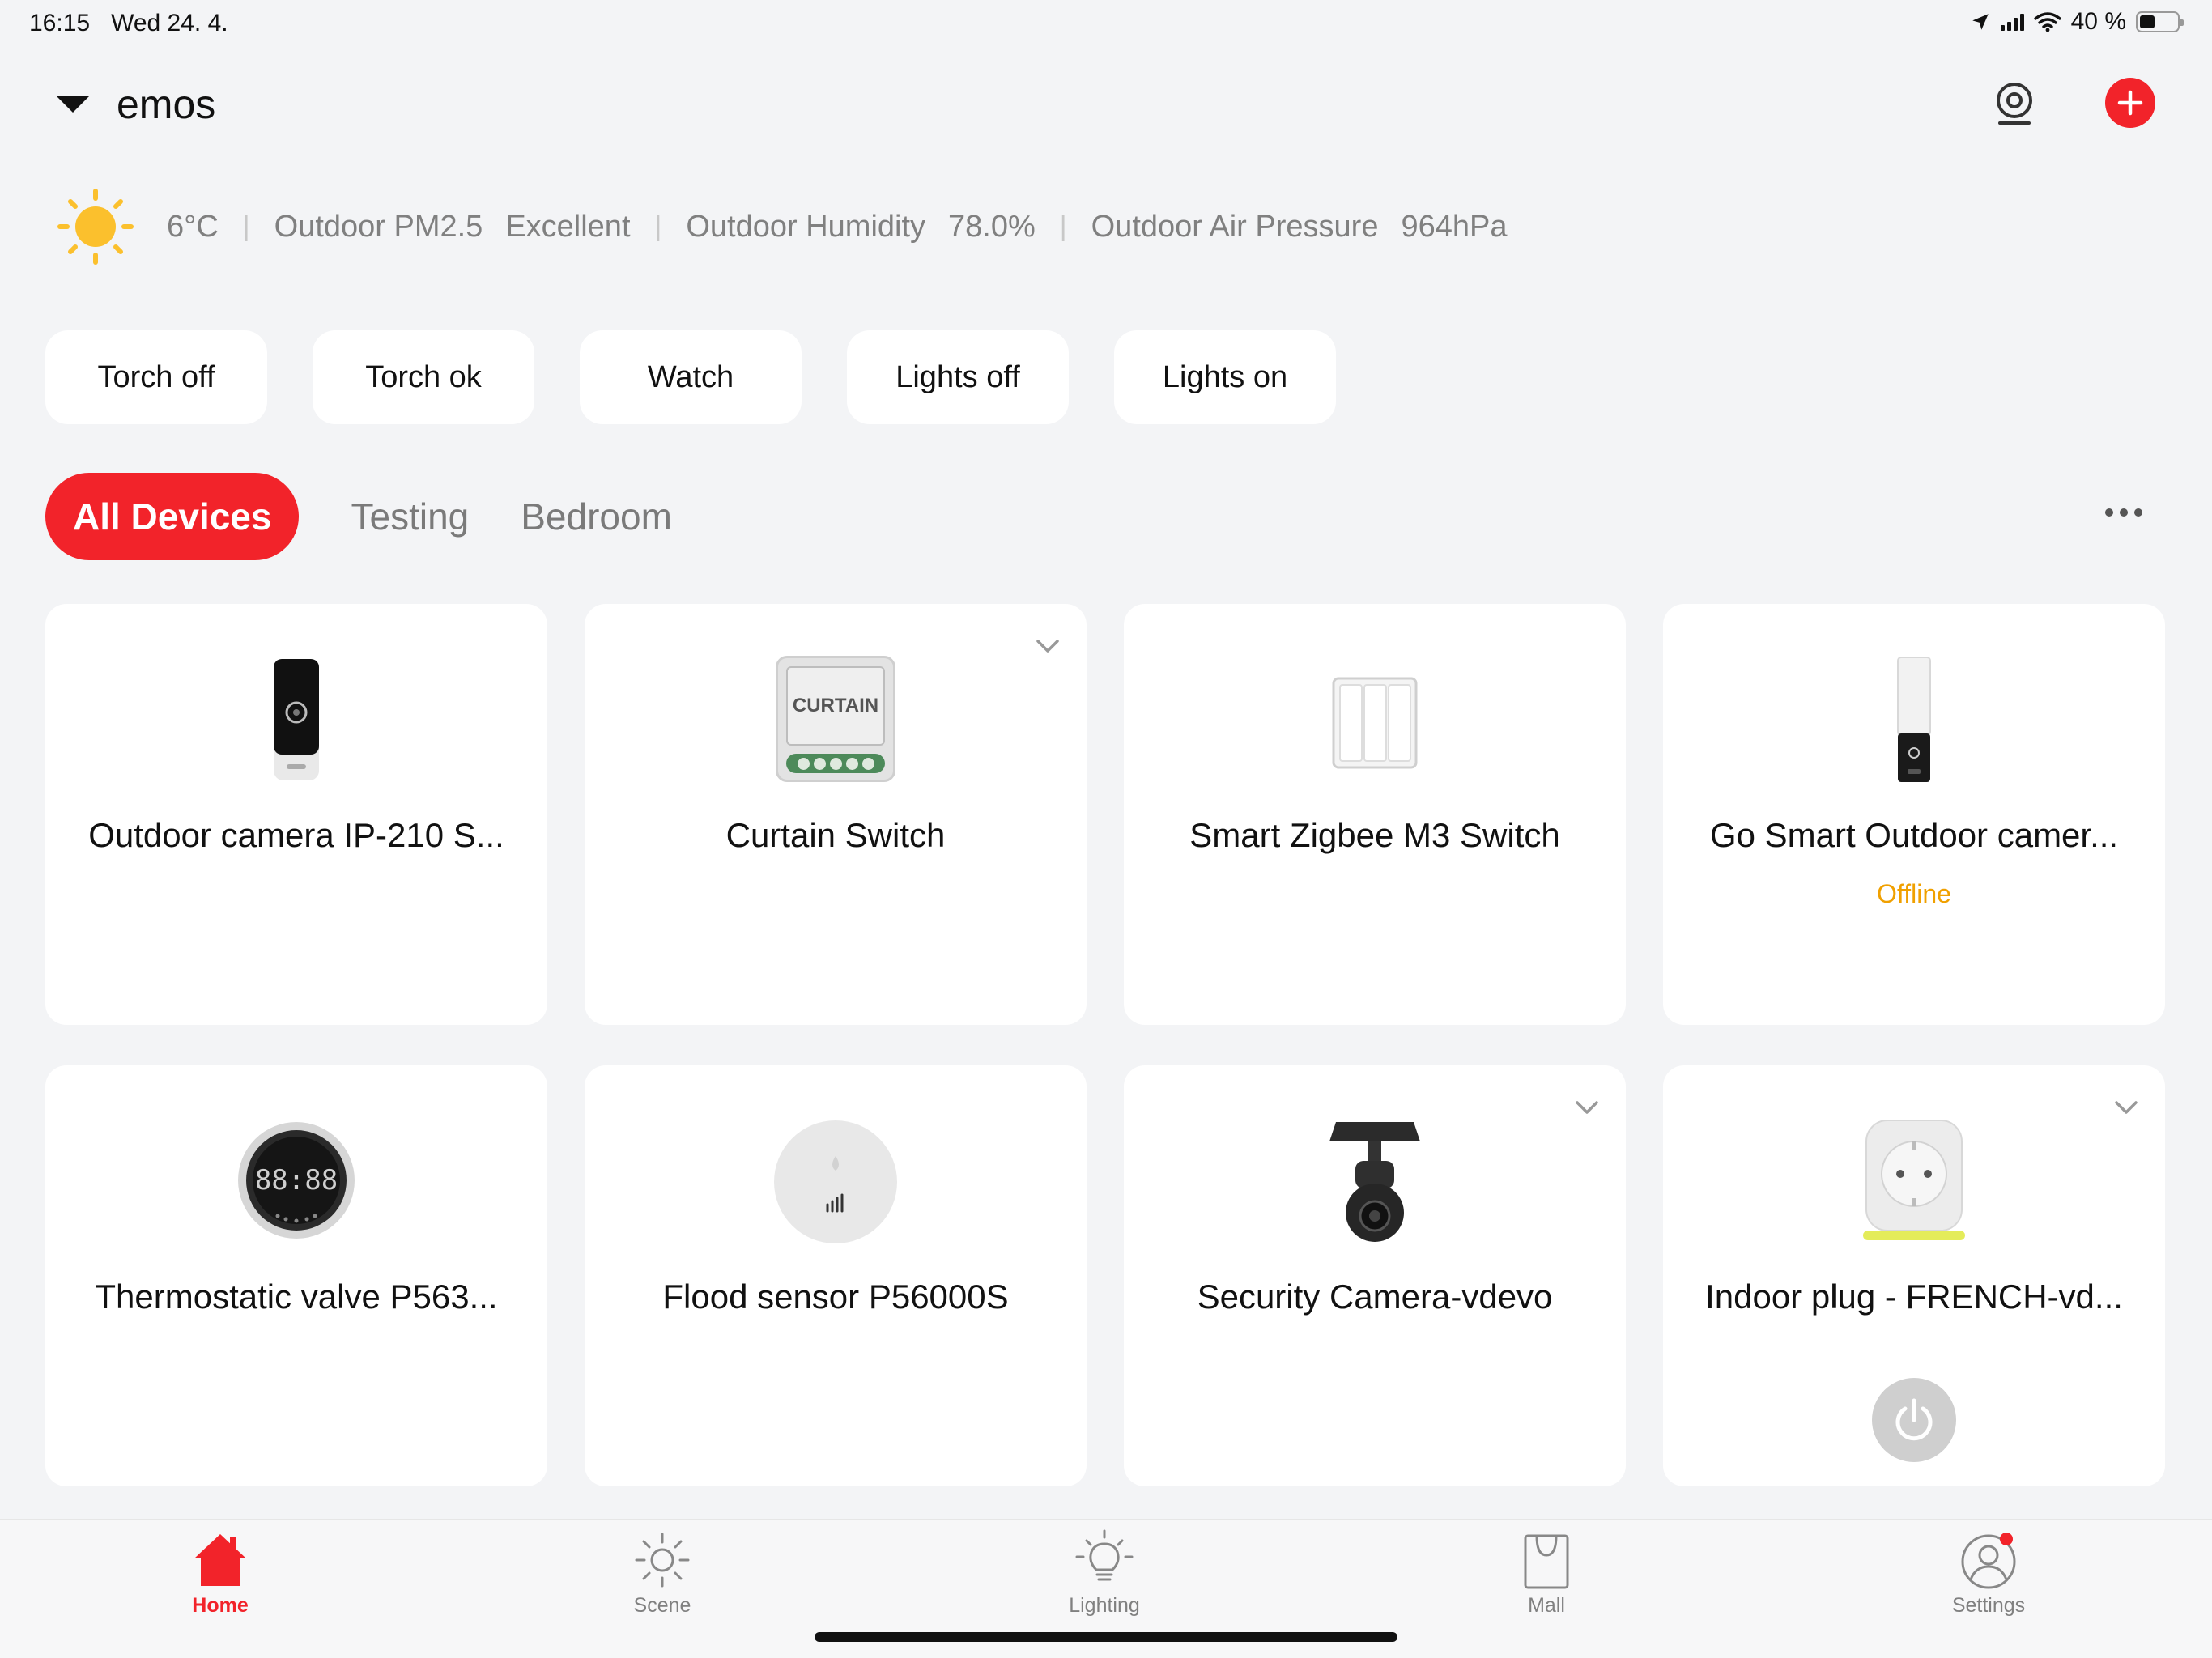  I want to click on plus-icon, so click(2130, 103).